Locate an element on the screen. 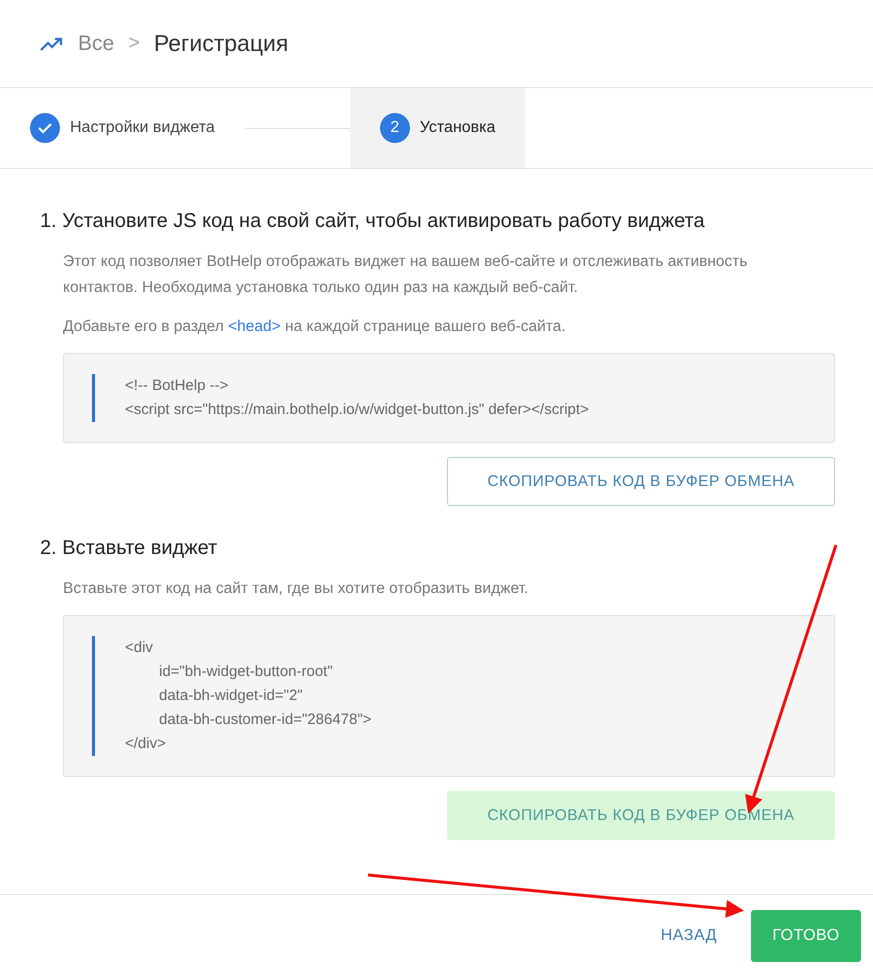  back-button: НАЗАД is located at coordinates (688, 936).